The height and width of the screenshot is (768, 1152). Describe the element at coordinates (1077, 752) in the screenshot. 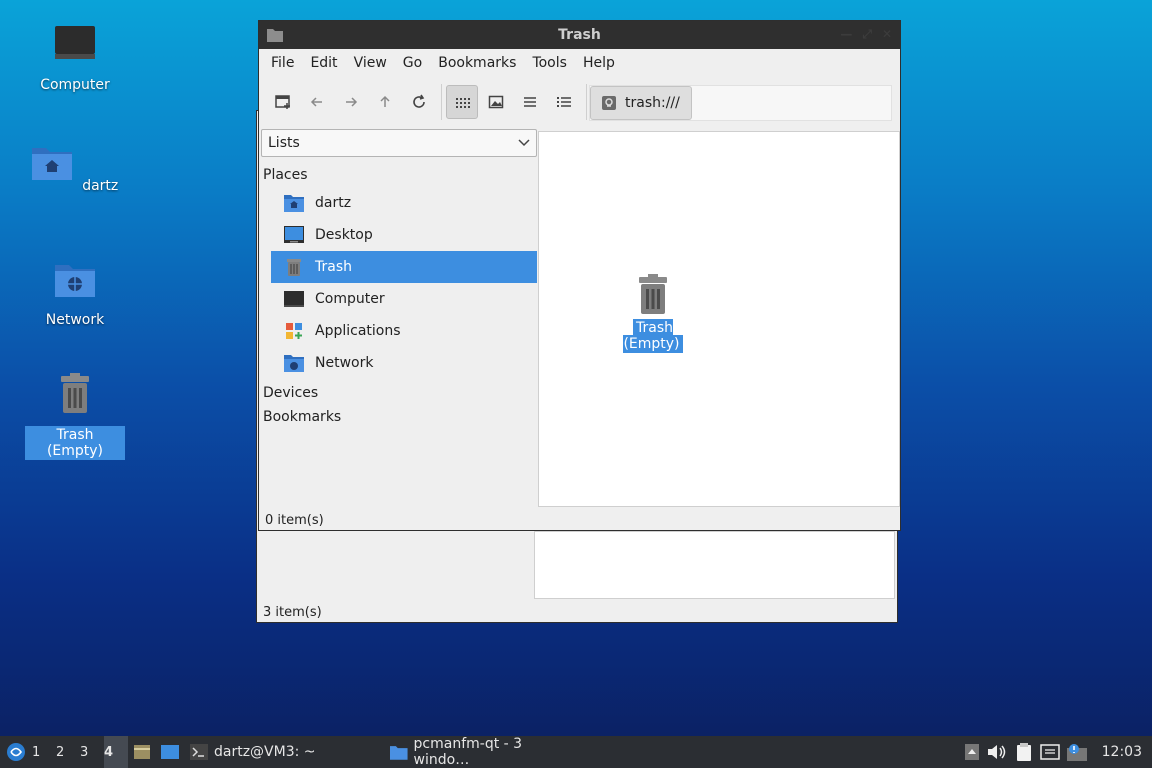

I see `notification-icon` at that location.